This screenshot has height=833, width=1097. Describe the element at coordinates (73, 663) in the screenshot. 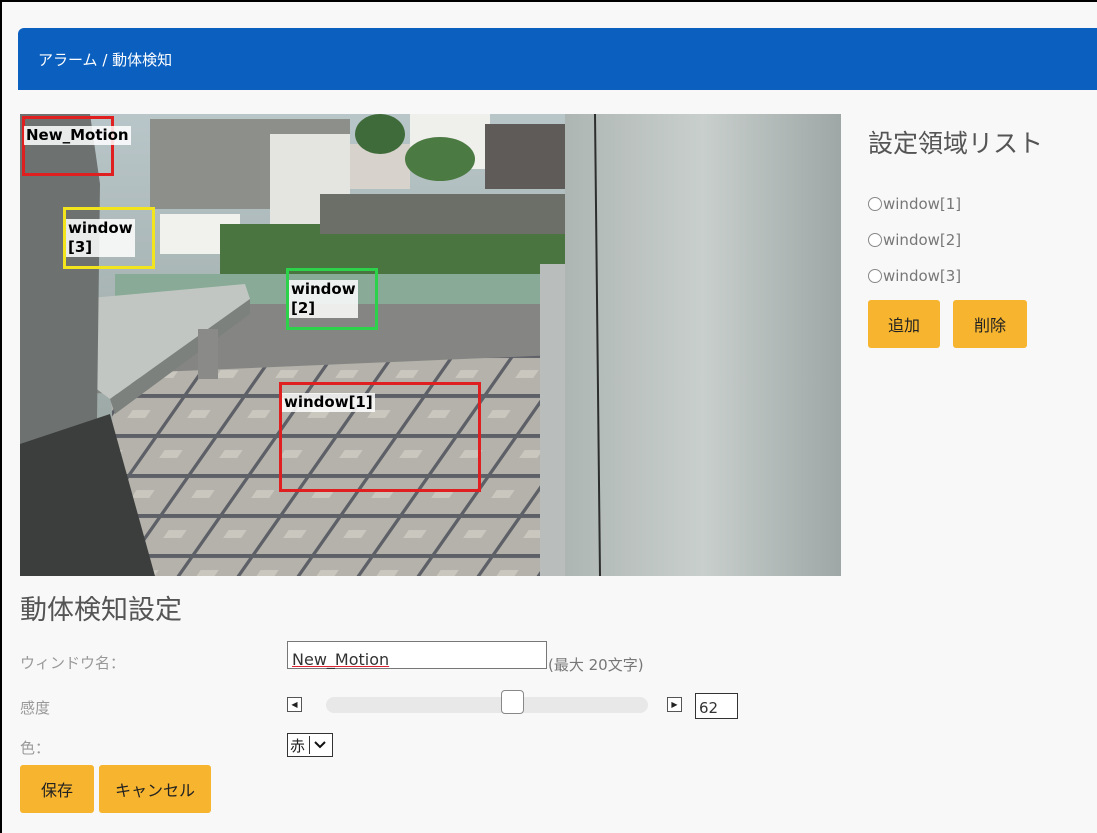

I see `window-name-label: ウィンドウ名：` at that location.